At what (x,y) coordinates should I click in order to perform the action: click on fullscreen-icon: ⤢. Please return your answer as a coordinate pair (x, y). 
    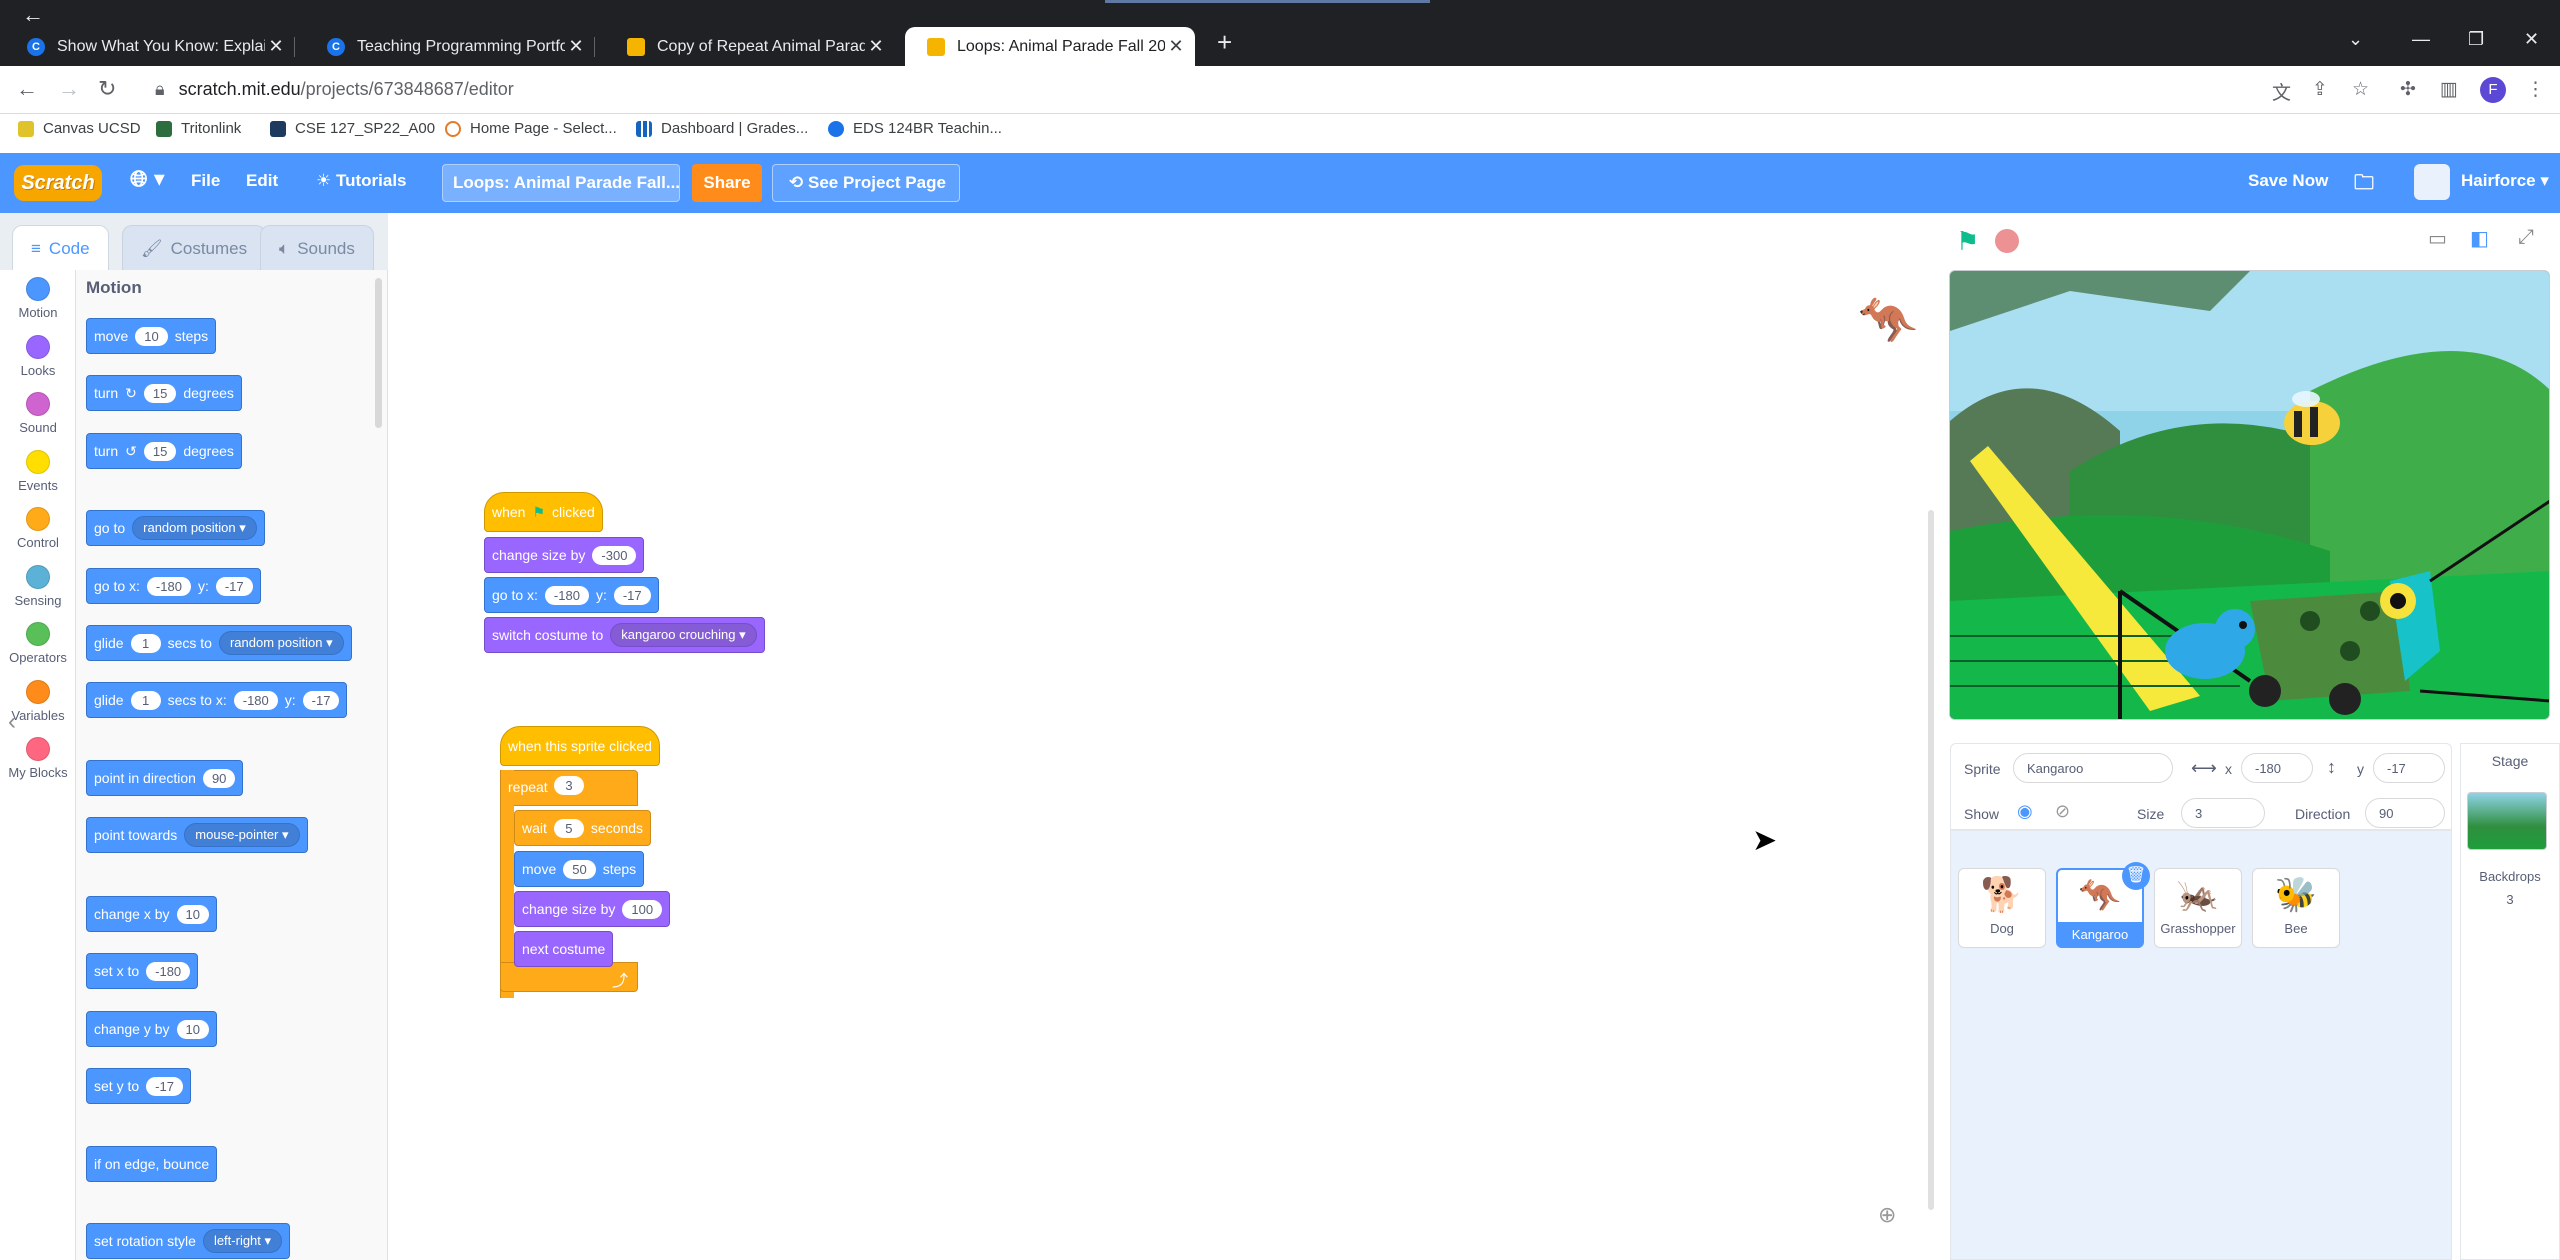
    Looking at the image, I should click on (2526, 237).